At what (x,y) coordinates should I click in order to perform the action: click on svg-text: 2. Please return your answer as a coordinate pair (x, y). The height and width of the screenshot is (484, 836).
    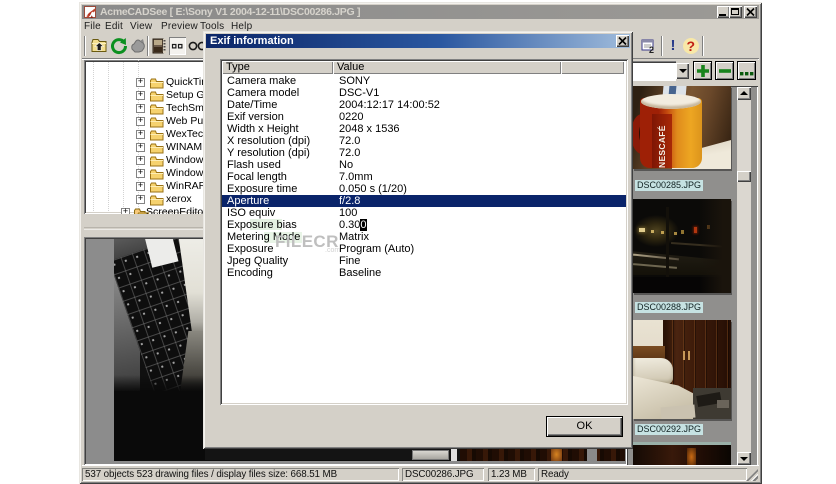
    Looking at the image, I should click on (651, 50).